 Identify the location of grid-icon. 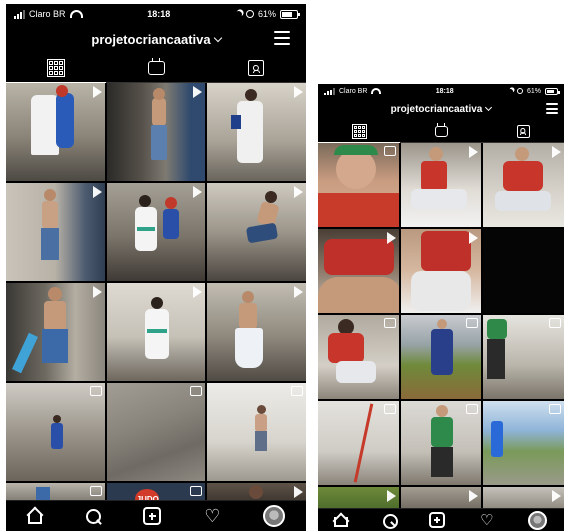
(56, 68).